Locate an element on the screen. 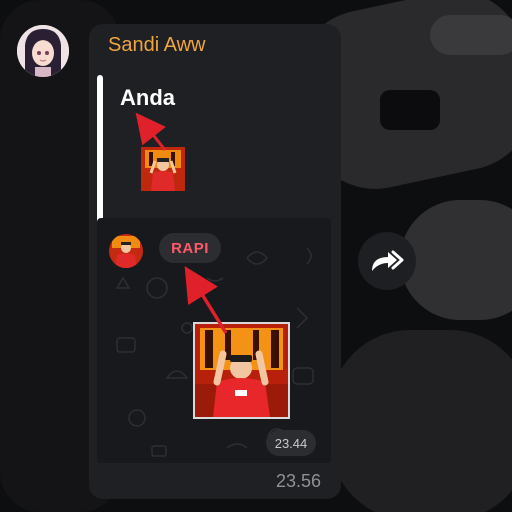  sticker-image is located at coordinates (241, 370).